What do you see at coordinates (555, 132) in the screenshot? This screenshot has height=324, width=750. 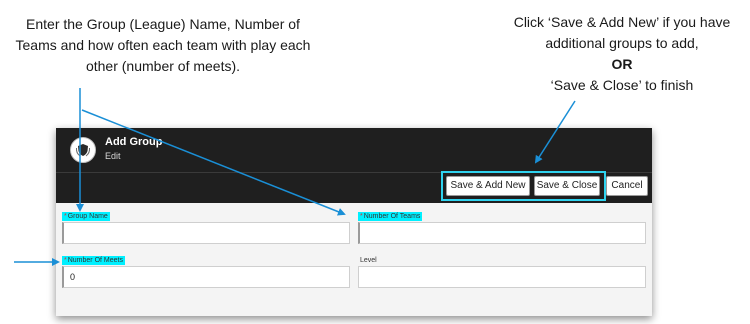 I see `arrow-to-save-buttons` at bounding box center [555, 132].